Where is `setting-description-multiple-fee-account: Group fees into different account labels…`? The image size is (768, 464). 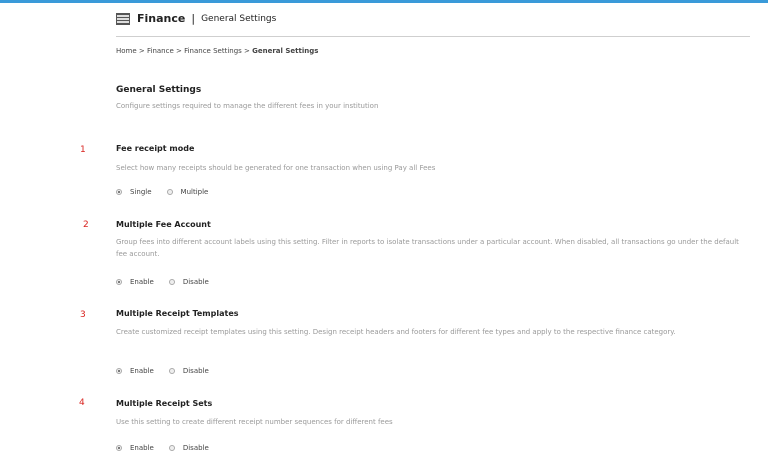
setting-description-multiple-fee-account: Group fees into different account labels… is located at coordinates (427, 248).